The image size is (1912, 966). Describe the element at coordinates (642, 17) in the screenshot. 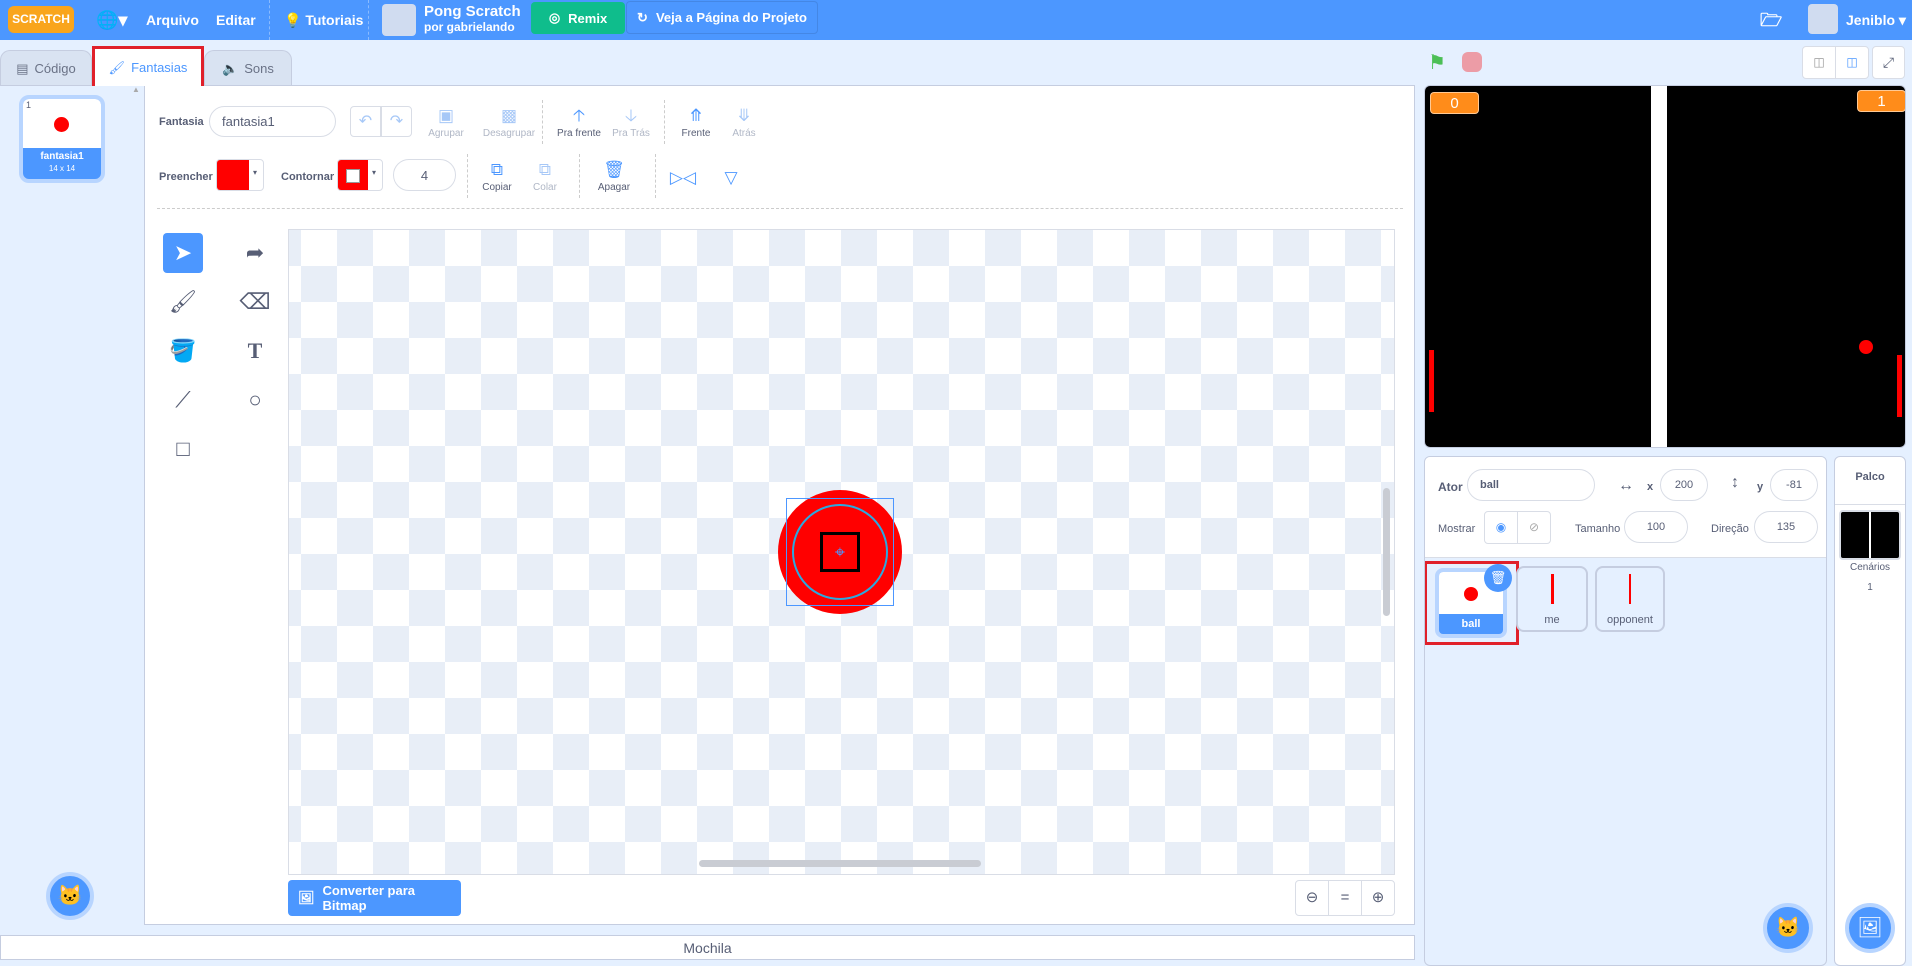

I see `refresh-icon: ↻` at that location.